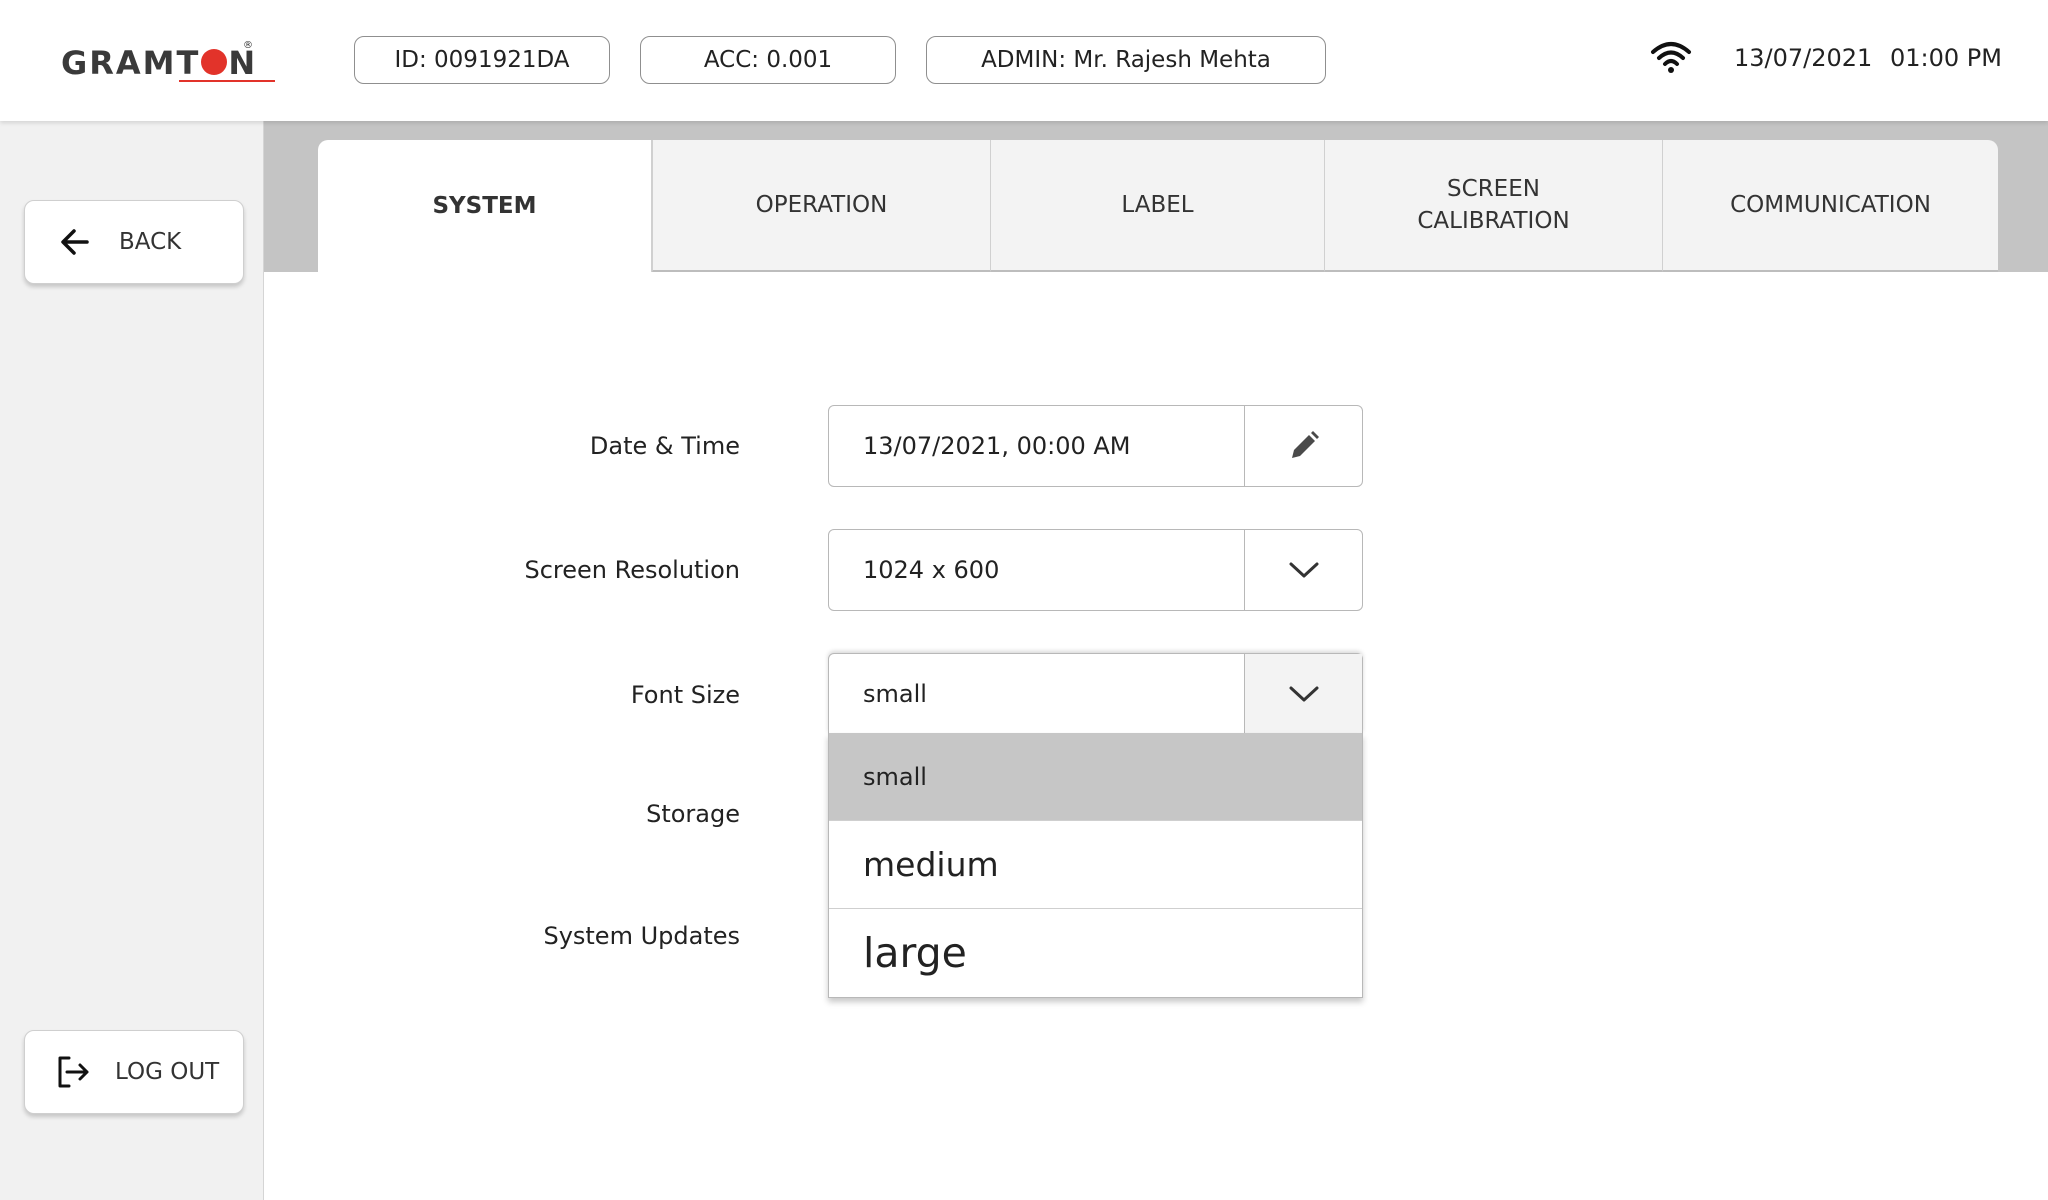  I want to click on tab-system-label: SYSTEM, so click(484, 206).